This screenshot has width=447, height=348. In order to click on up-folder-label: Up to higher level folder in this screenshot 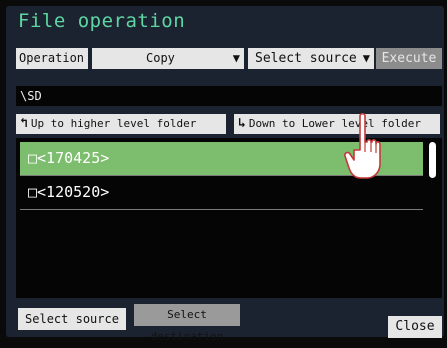, I will do `click(113, 123)`.